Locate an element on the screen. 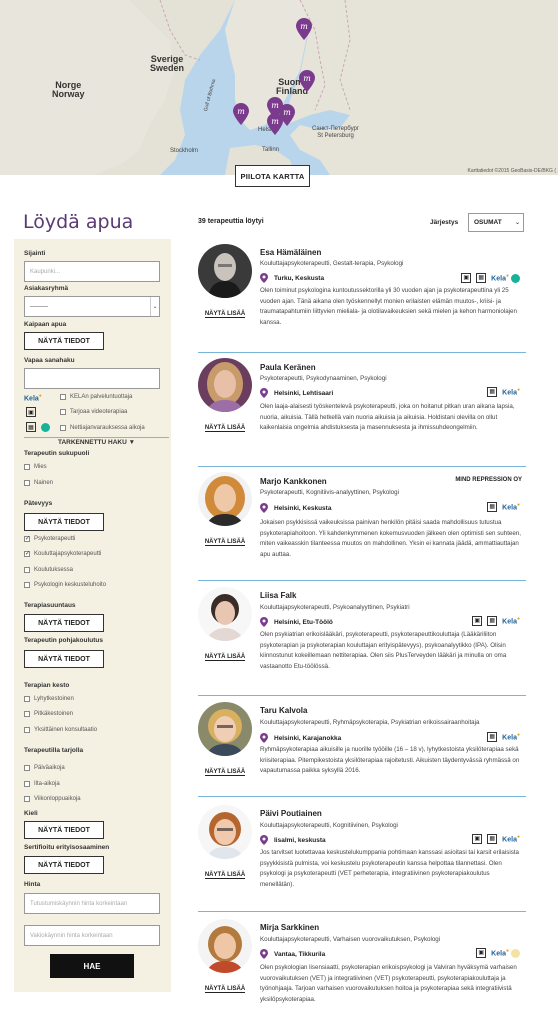 The width and height of the screenshot is (558, 1017). gender-male-checkbox: Mies is located at coordinates (35, 467).